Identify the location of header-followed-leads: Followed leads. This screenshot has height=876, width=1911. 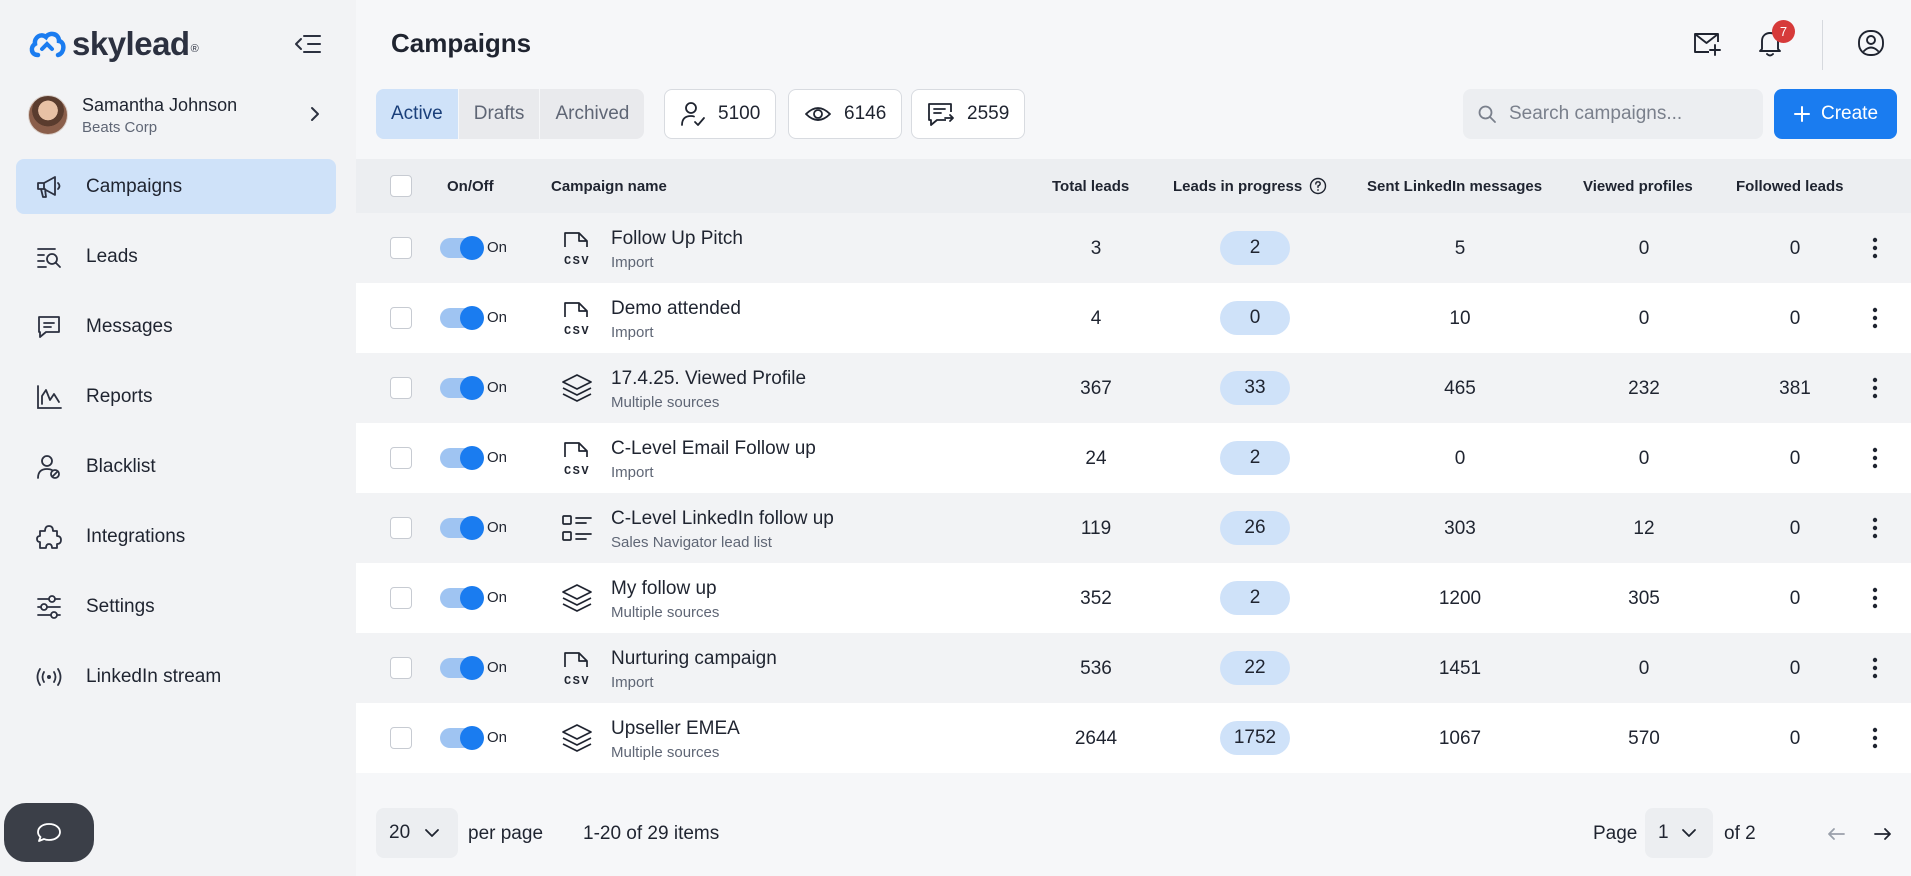
(1790, 186).